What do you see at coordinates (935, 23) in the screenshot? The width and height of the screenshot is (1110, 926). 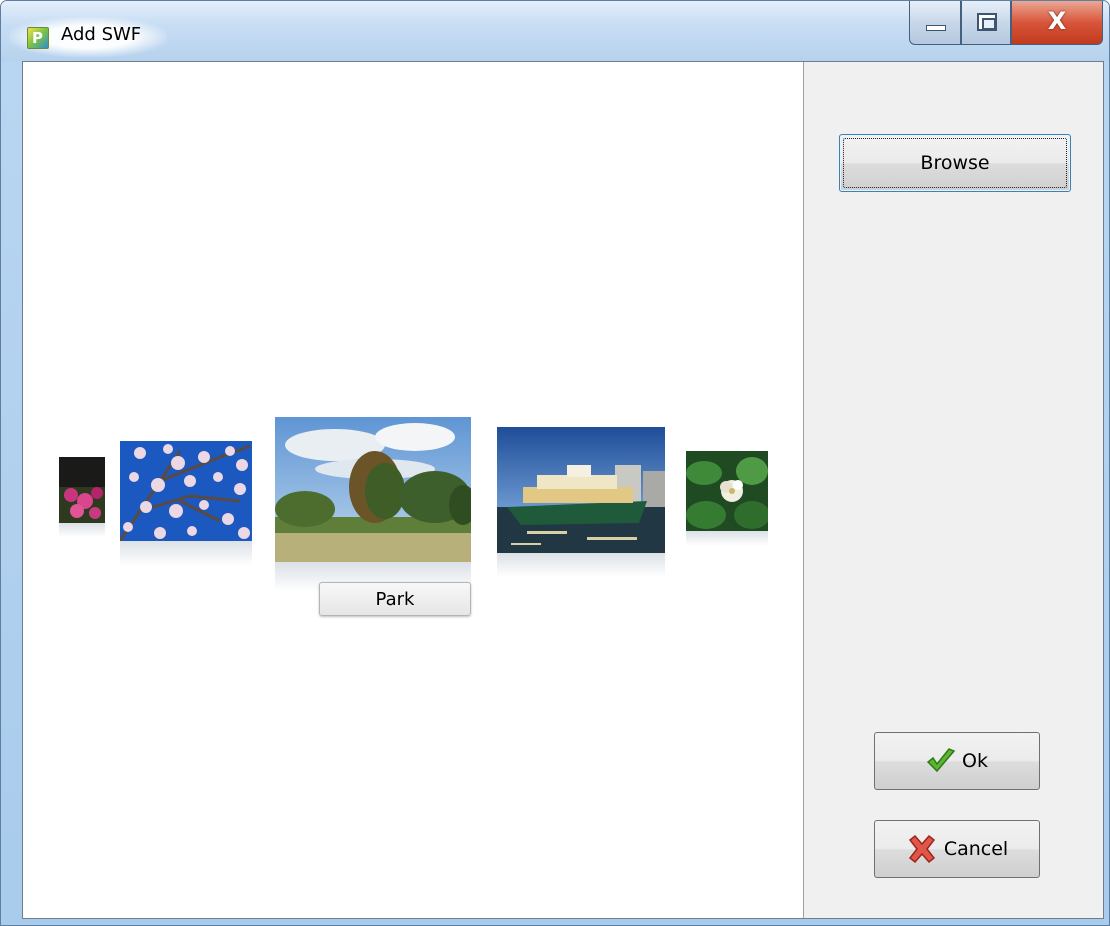 I see `minimize-button` at bounding box center [935, 23].